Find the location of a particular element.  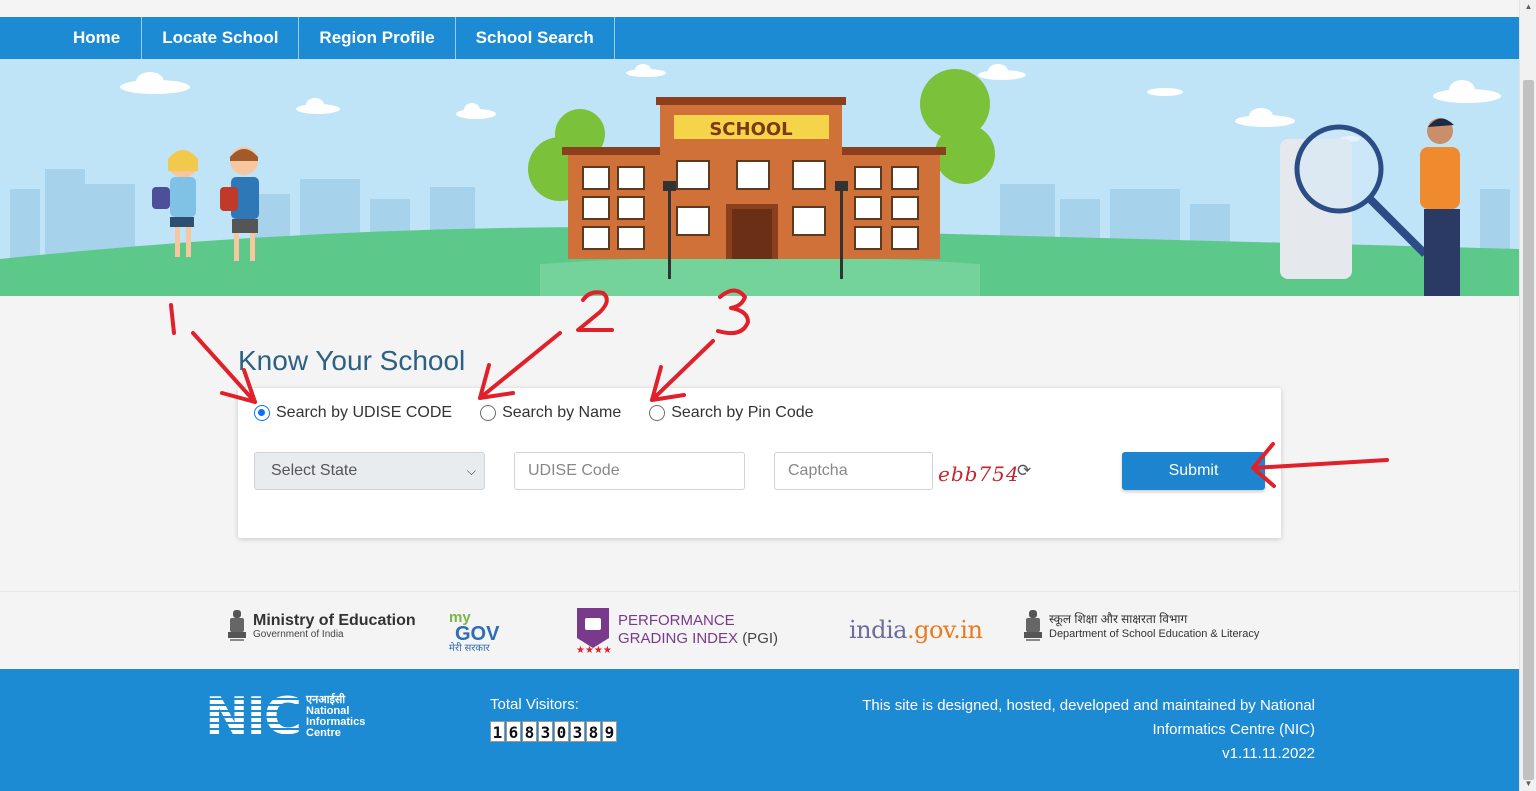

refresh-icon: ⟳ is located at coordinates (1024, 471).